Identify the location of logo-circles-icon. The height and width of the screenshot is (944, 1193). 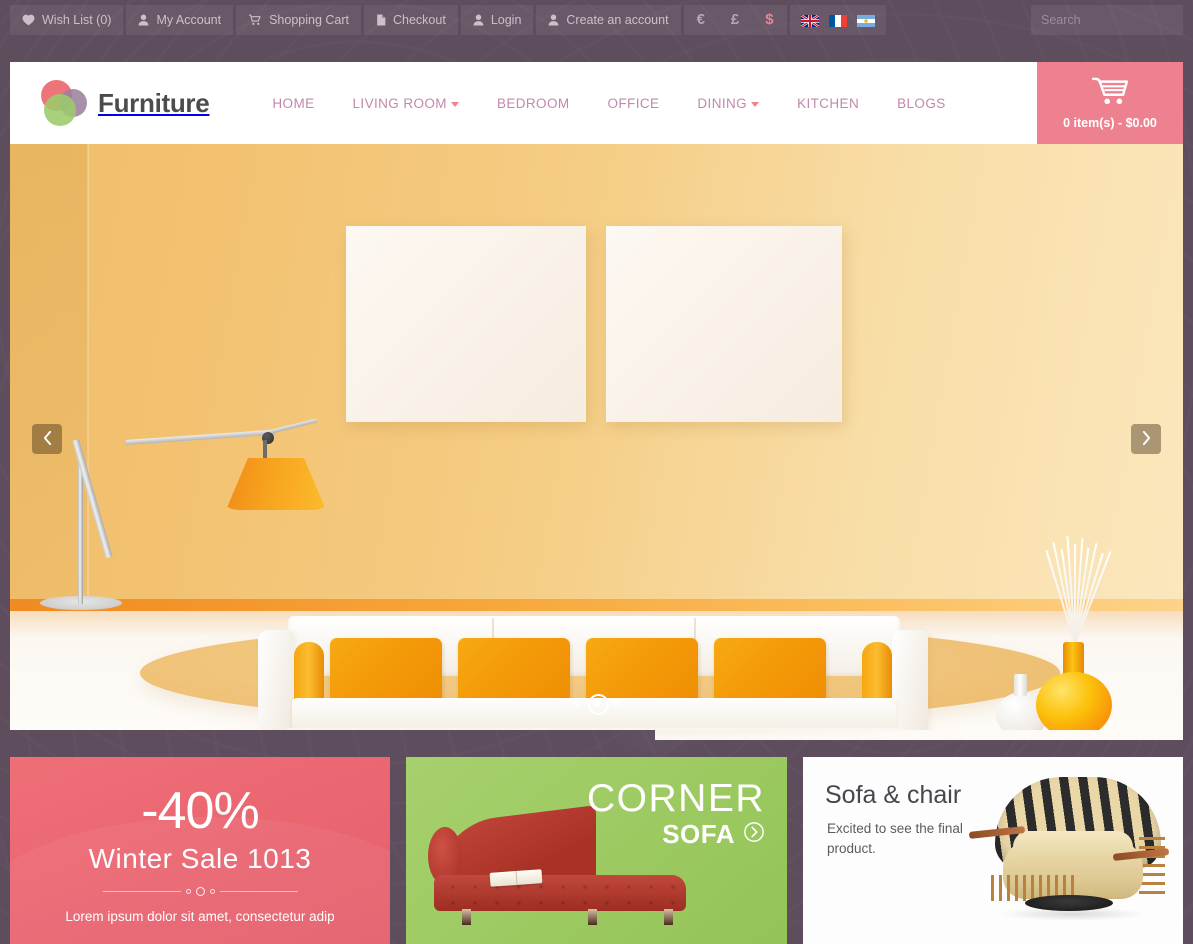
(64, 103).